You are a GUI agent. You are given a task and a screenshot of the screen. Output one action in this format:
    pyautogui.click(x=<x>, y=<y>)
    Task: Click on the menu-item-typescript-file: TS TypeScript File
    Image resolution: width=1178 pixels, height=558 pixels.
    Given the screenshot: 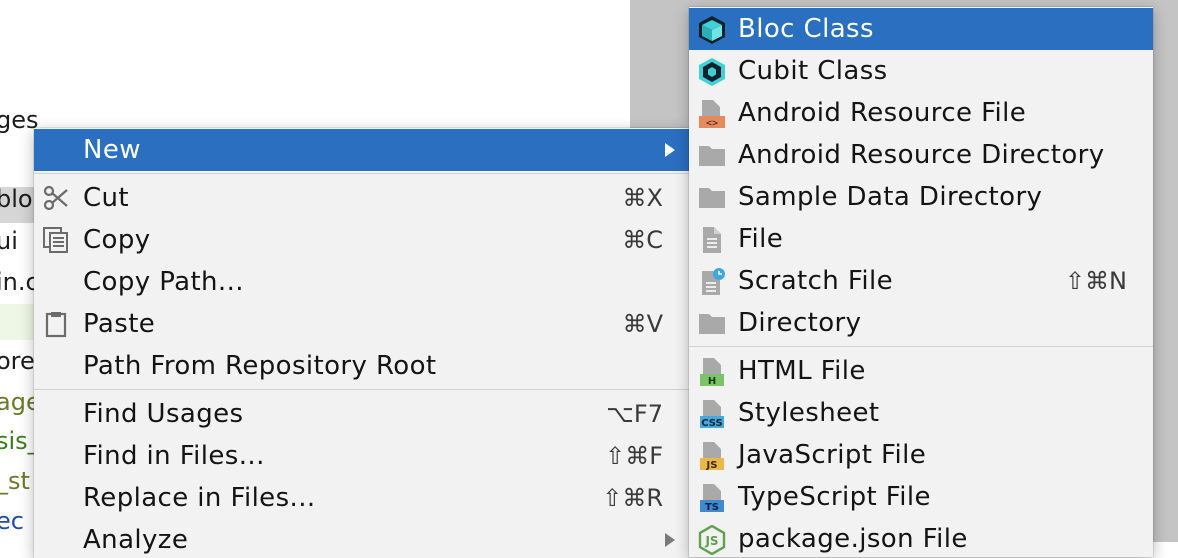 What is the action you would take?
    pyautogui.click(x=921, y=497)
    